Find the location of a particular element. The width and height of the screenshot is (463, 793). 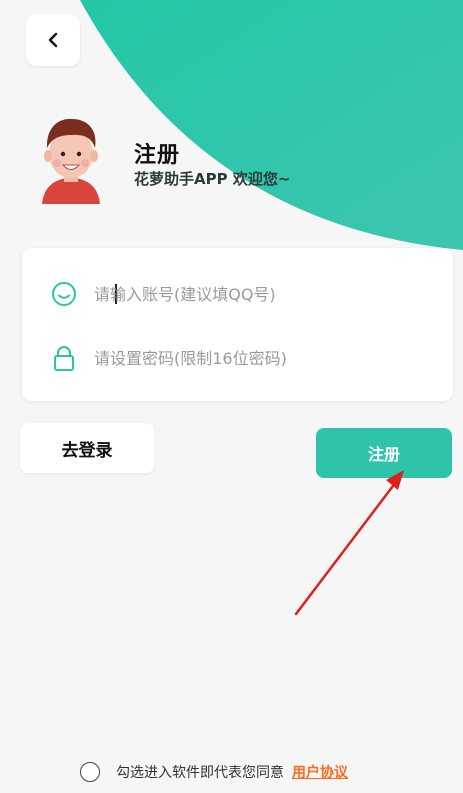

welcome-subtitle: 花萝助手APP 欢迎您~ is located at coordinates (212, 179).